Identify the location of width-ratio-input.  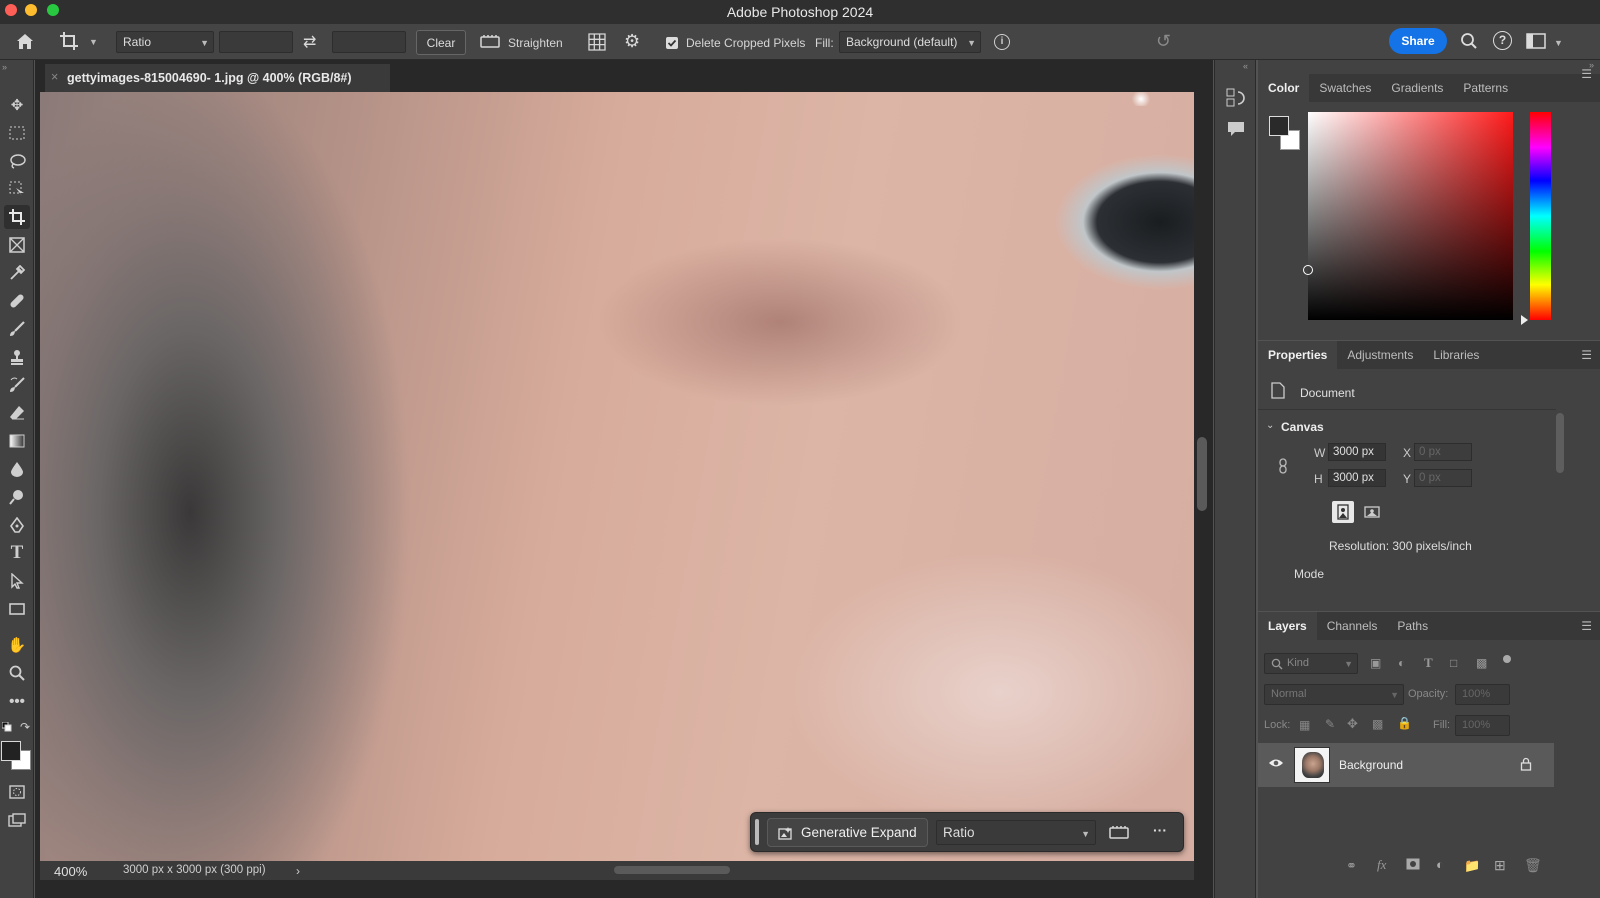
(256, 42).